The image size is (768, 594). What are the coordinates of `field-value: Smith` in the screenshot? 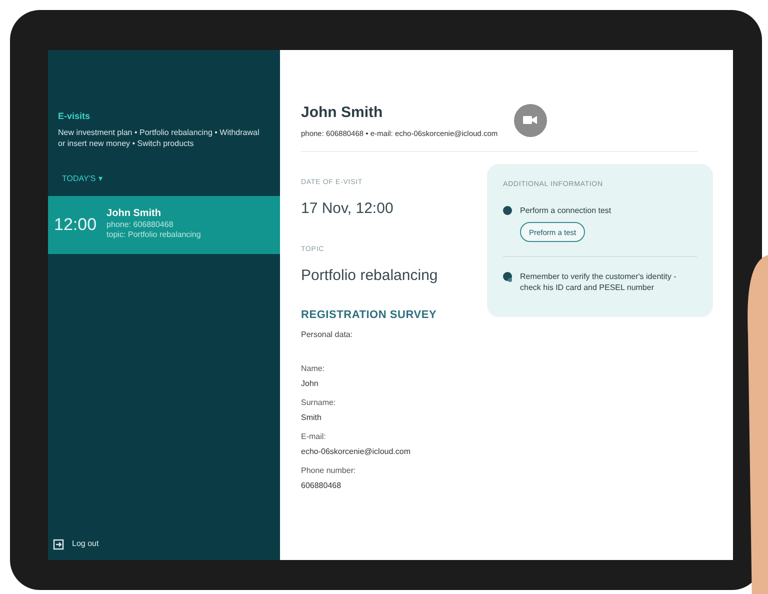 It's located at (311, 418).